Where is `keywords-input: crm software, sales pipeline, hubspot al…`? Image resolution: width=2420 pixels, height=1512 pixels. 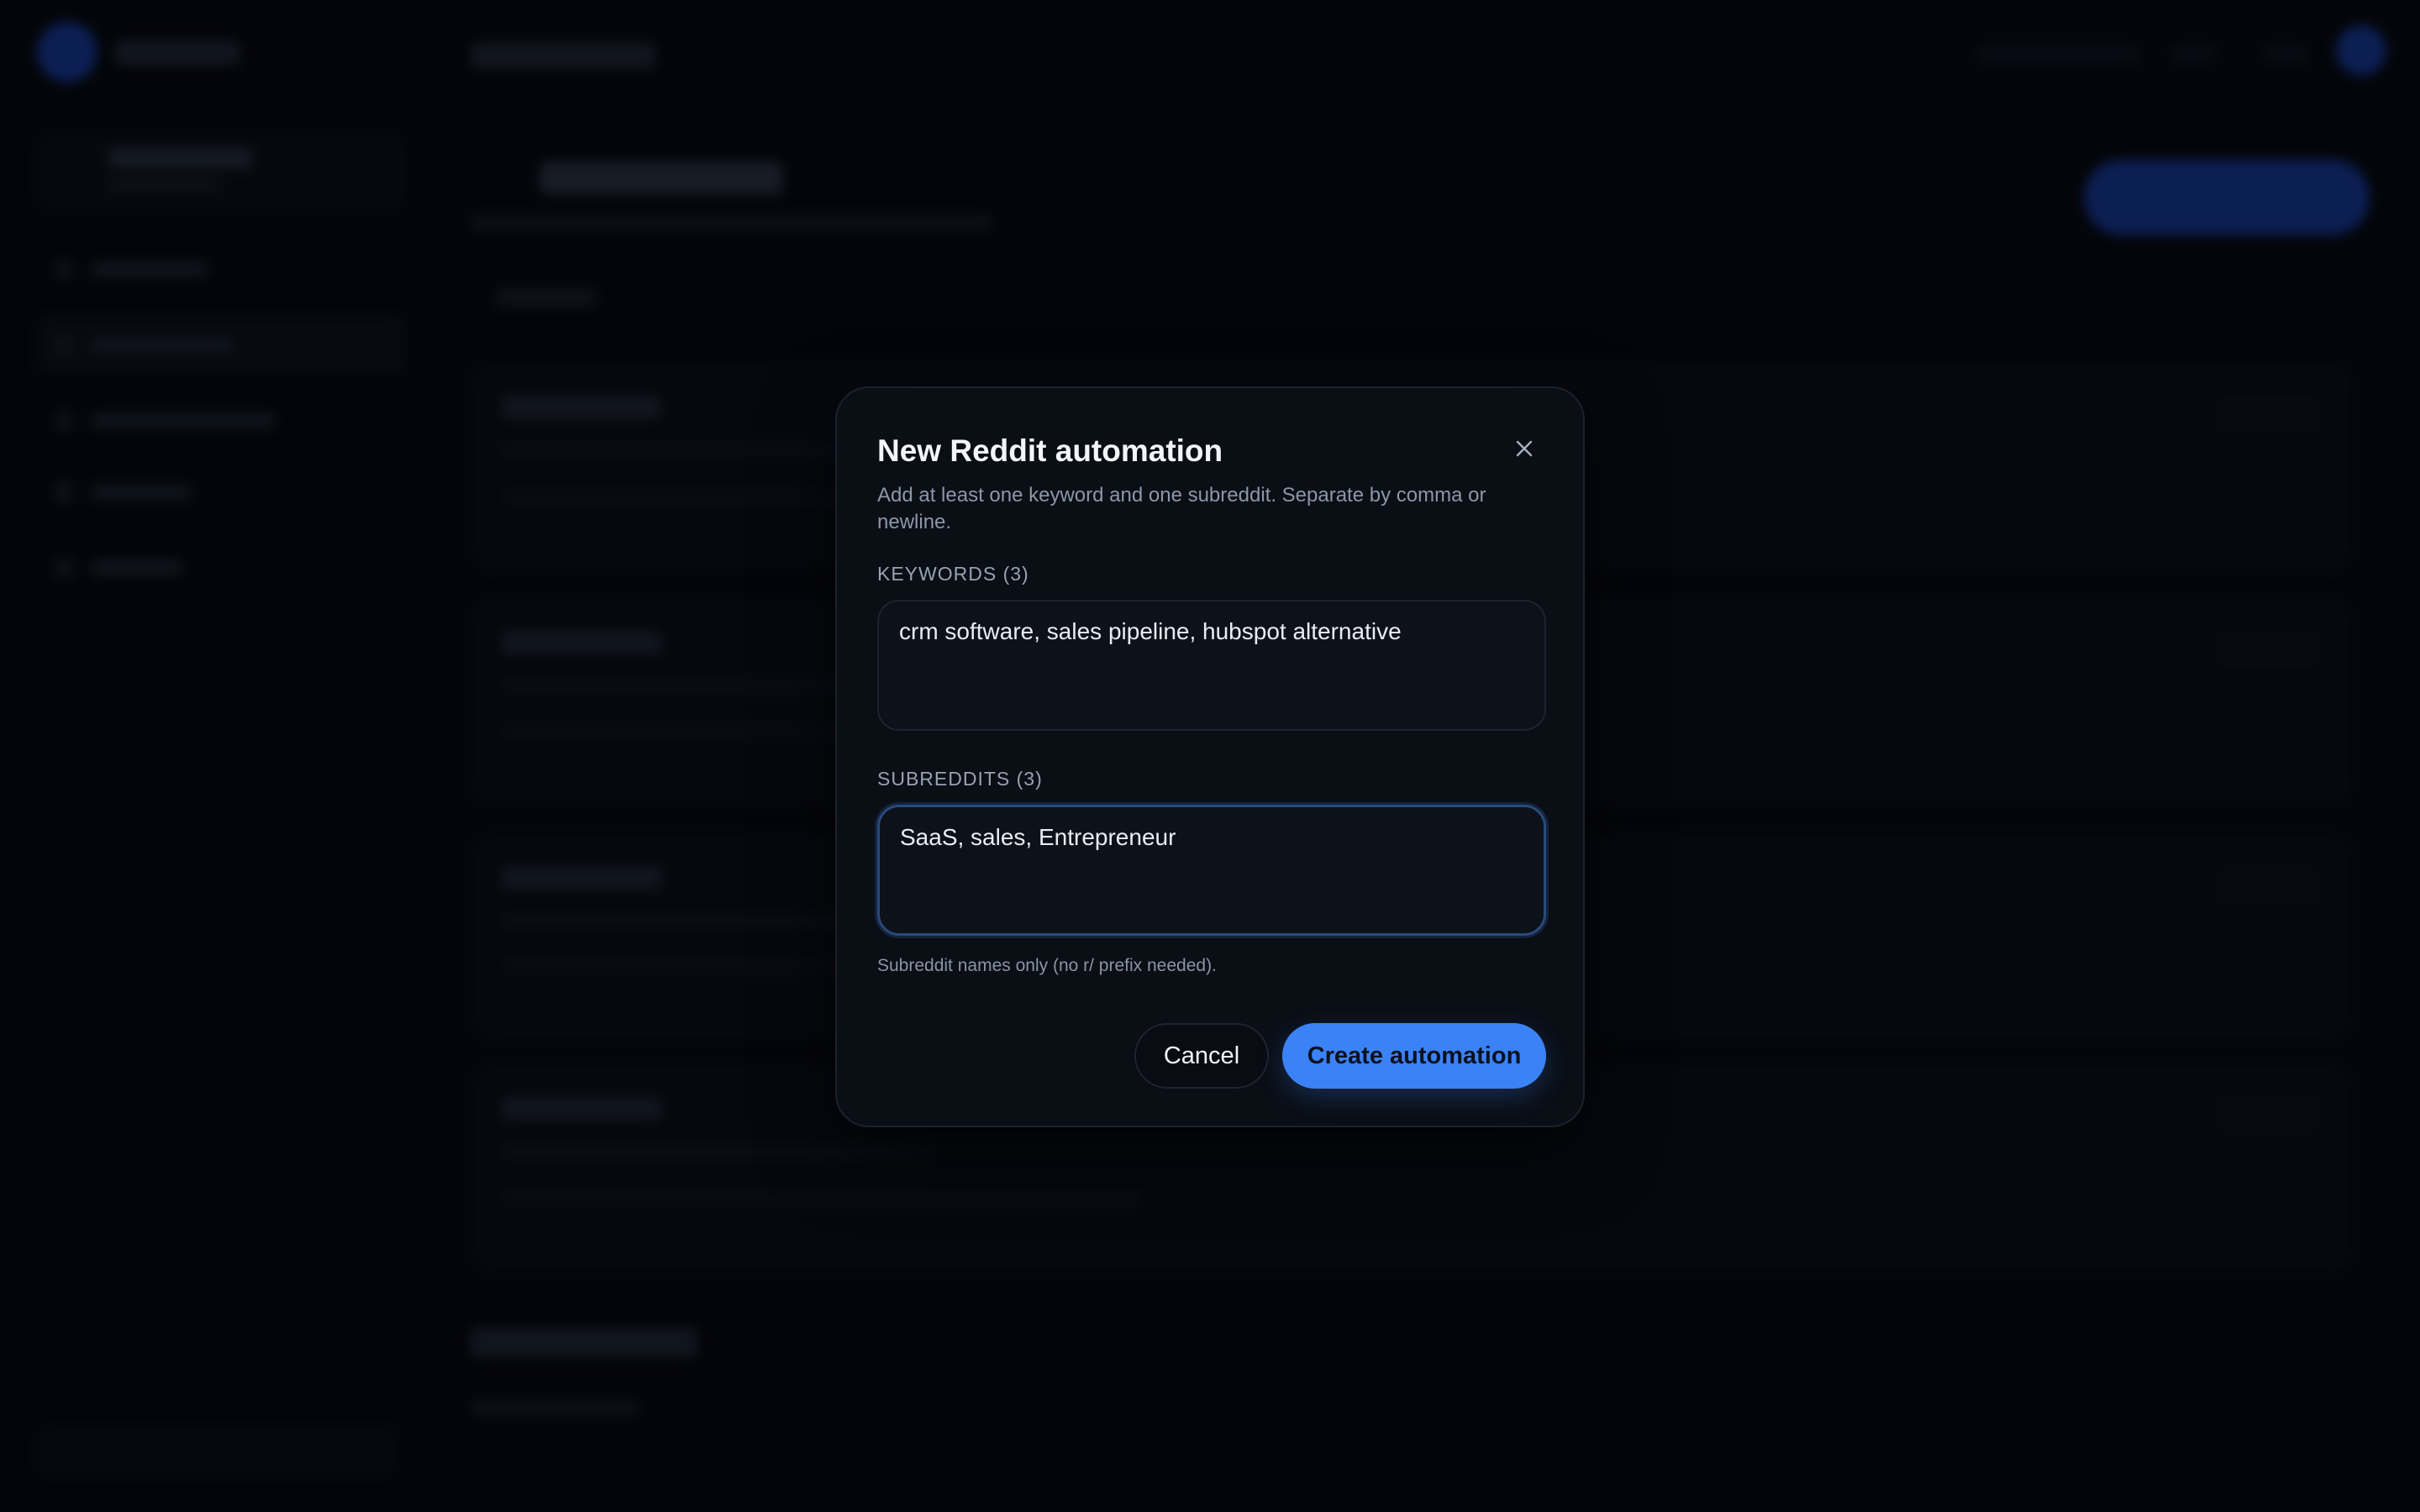
keywords-input: crm software, sales pipeline, hubspot al… is located at coordinates (1211, 665).